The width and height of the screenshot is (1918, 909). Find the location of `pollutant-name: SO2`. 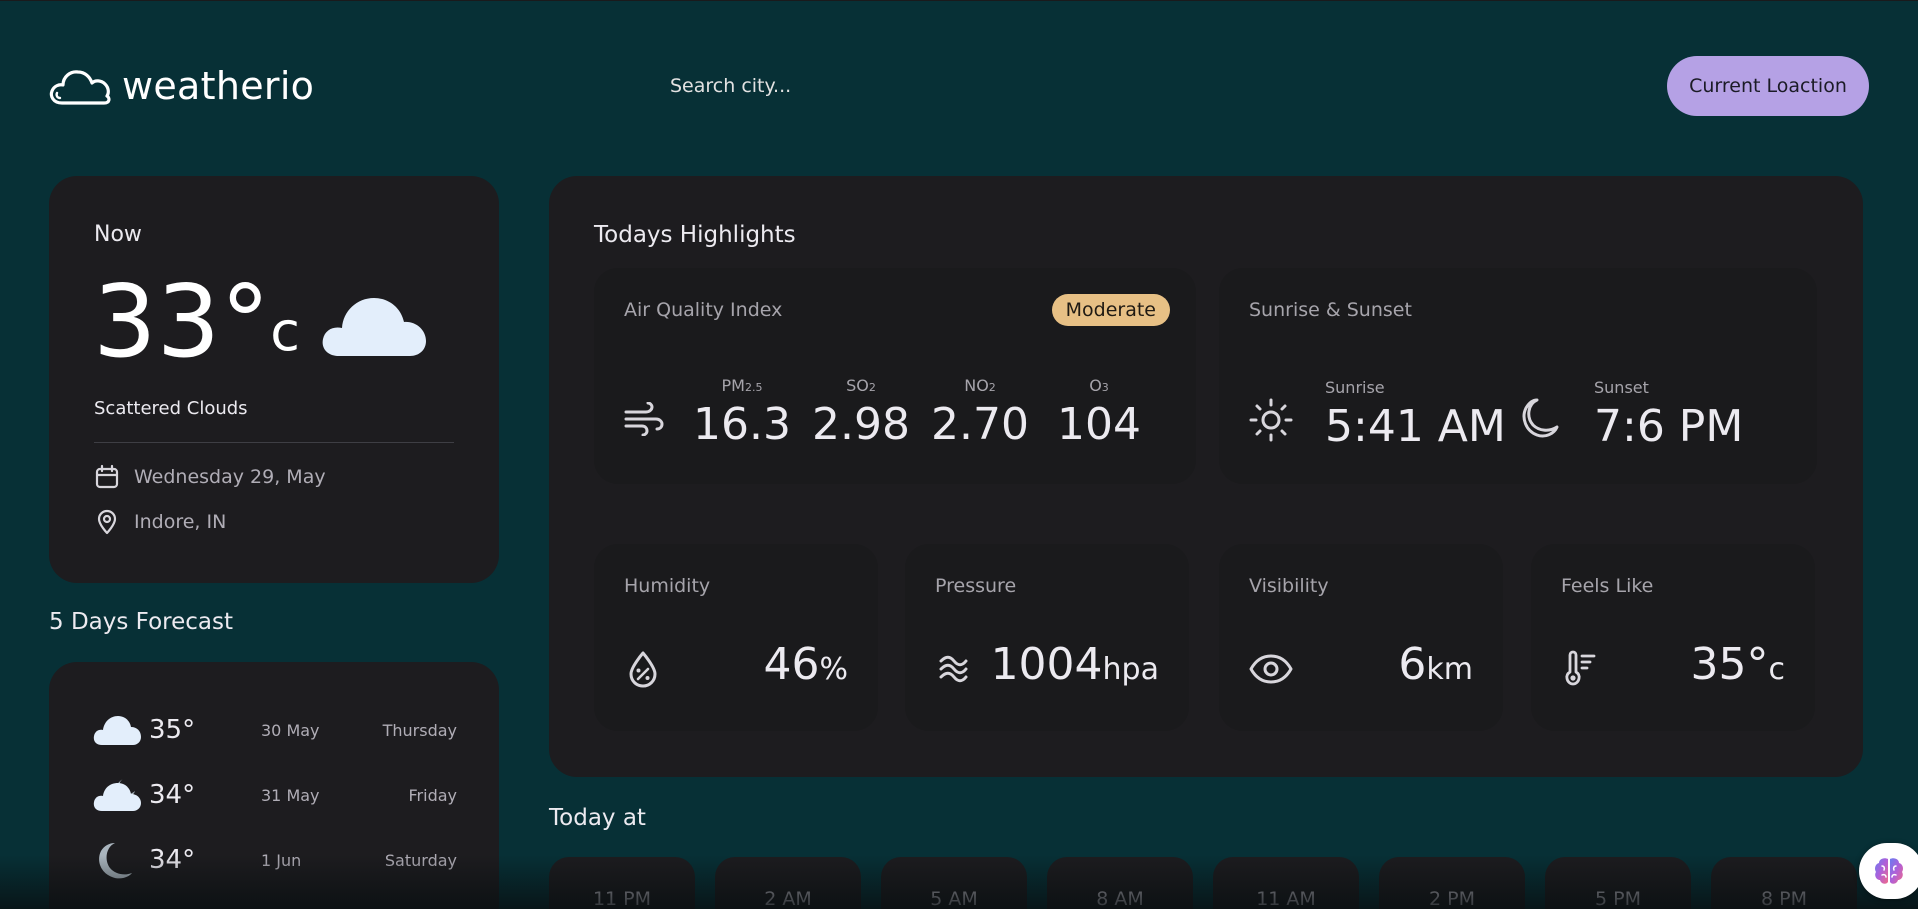

pollutant-name: SO2 is located at coordinates (861, 385).